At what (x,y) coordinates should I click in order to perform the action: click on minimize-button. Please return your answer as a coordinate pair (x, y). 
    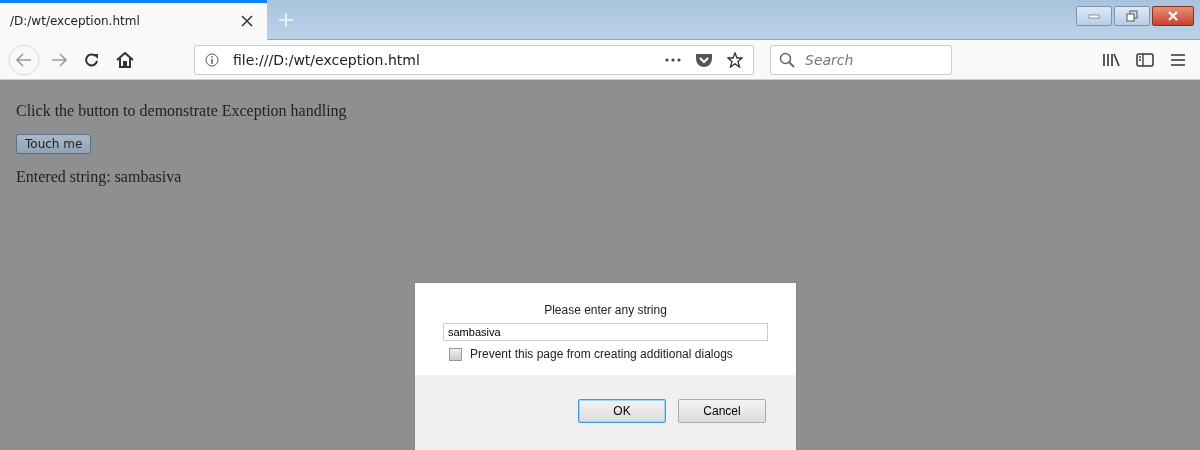
    Looking at the image, I should click on (1094, 16).